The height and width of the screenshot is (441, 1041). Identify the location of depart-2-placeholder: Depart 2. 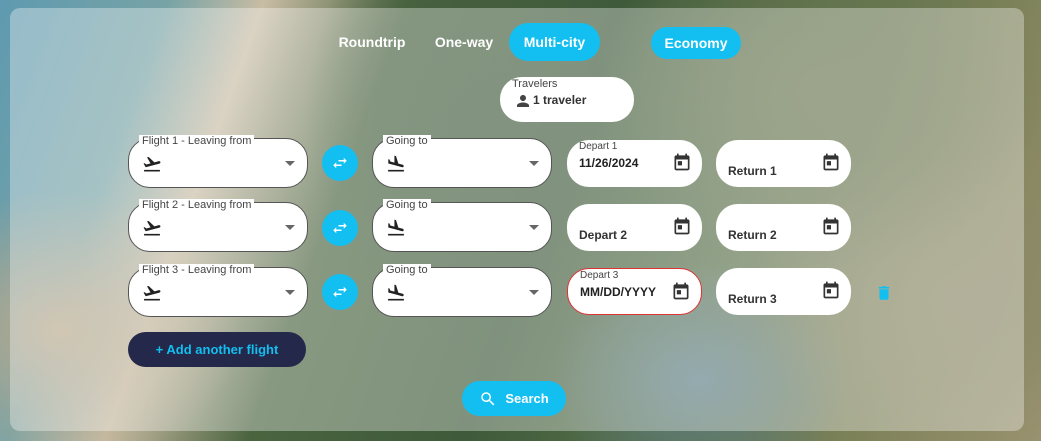
(603, 235).